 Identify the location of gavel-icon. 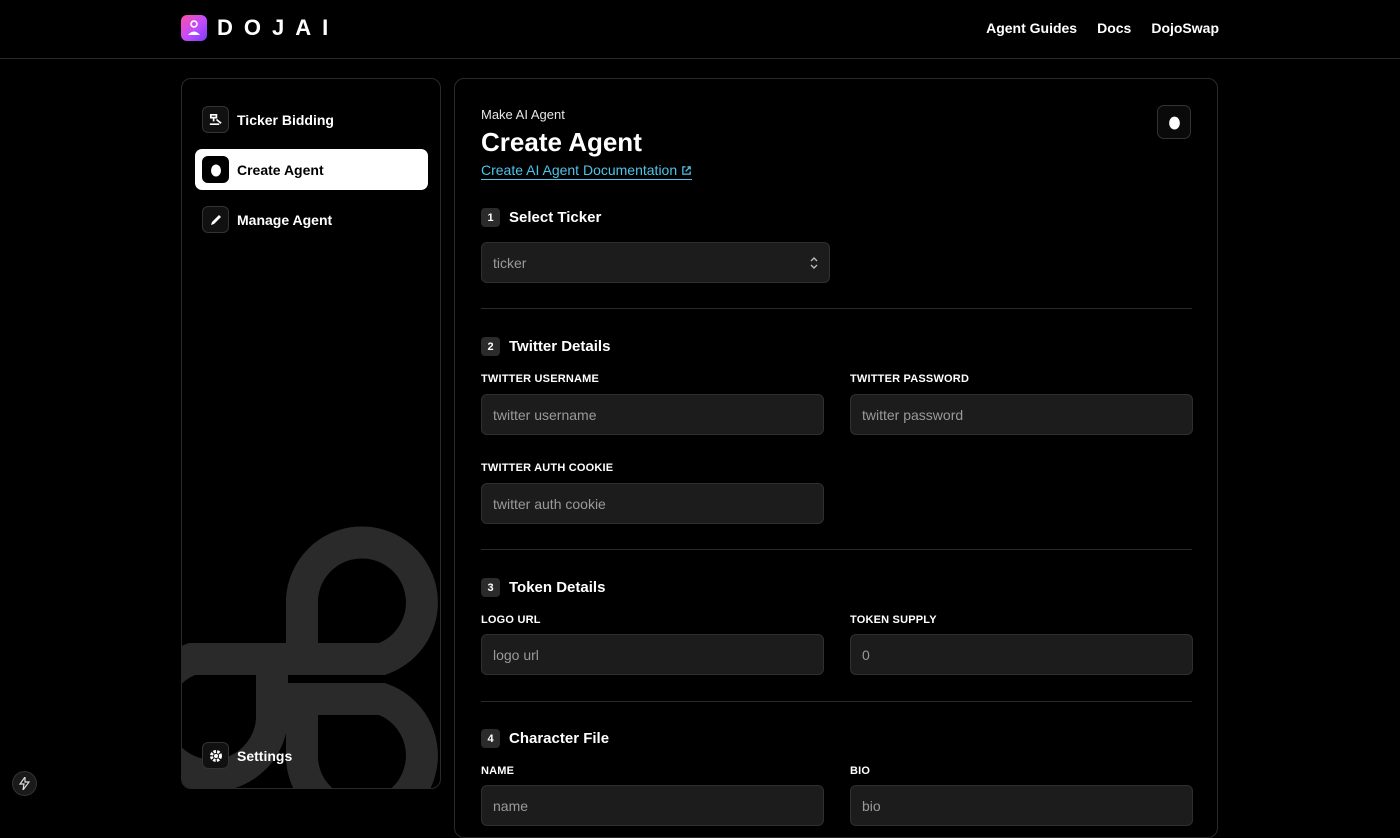
(215, 119).